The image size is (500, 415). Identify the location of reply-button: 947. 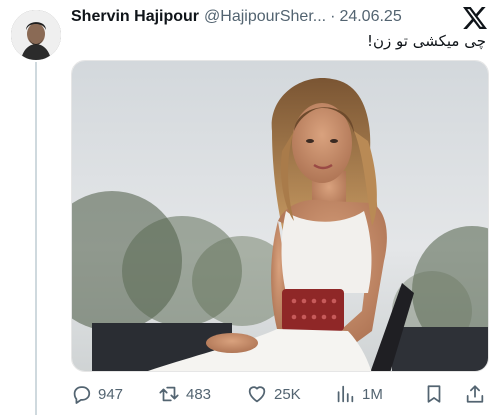
(96, 394).